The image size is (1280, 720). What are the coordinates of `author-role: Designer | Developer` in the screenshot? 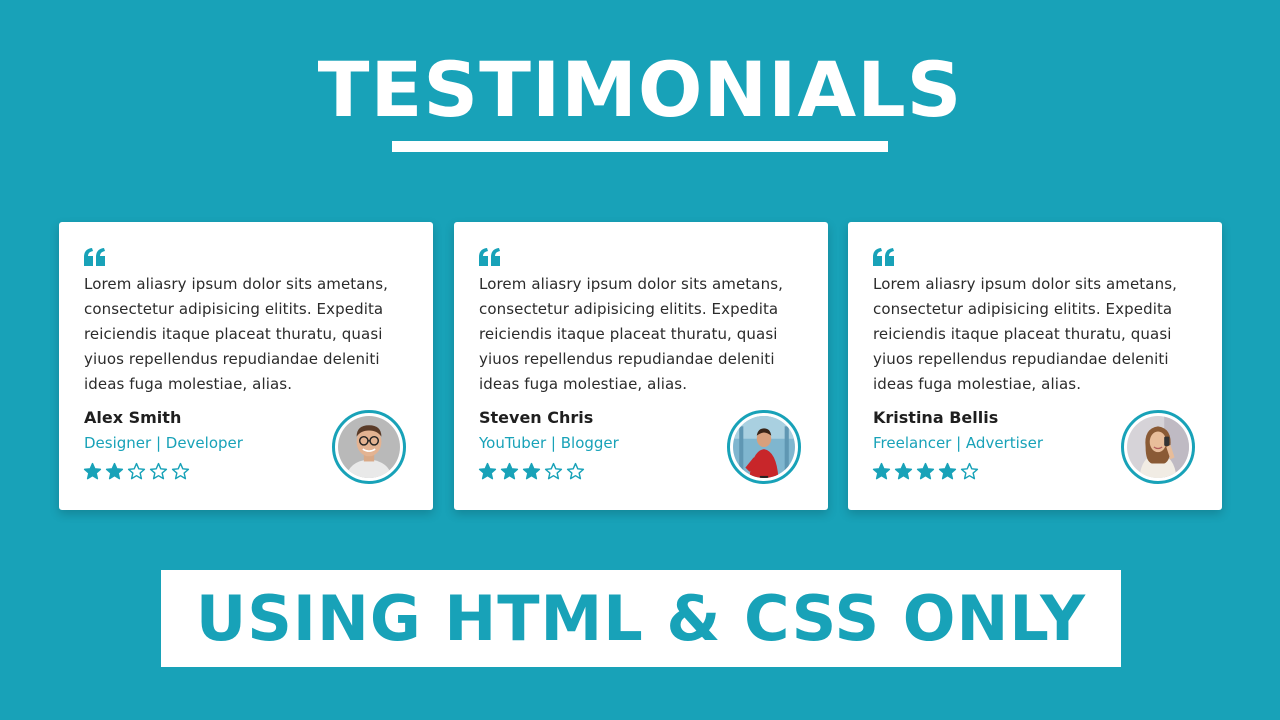 It's located at (163, 443).